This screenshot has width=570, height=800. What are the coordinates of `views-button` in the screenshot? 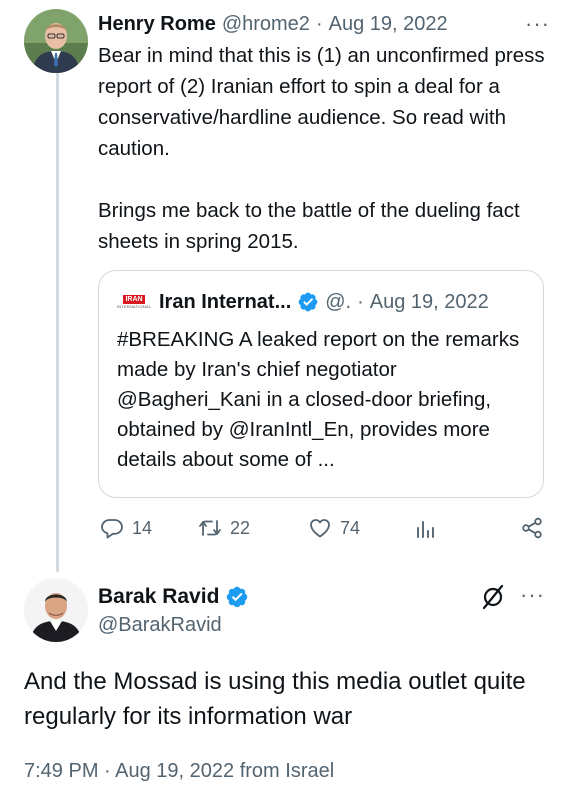 It's located at (426, 528).